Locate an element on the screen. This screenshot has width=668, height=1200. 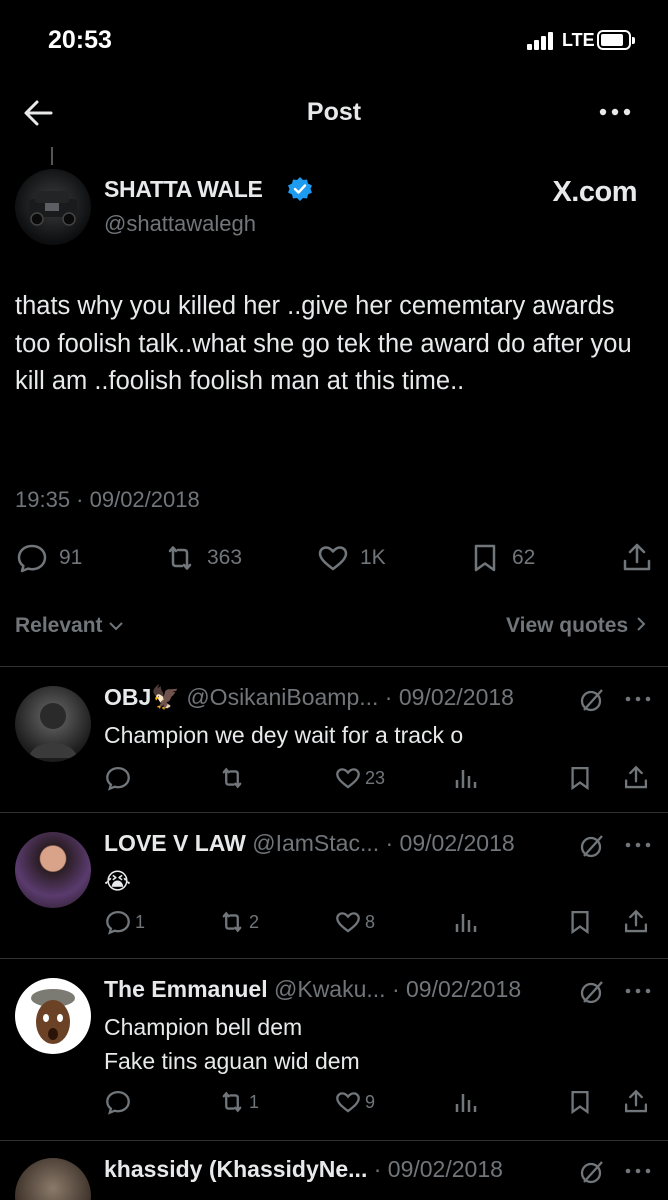
reply-actions: 1 9 is located at coordinates (378, 1103).